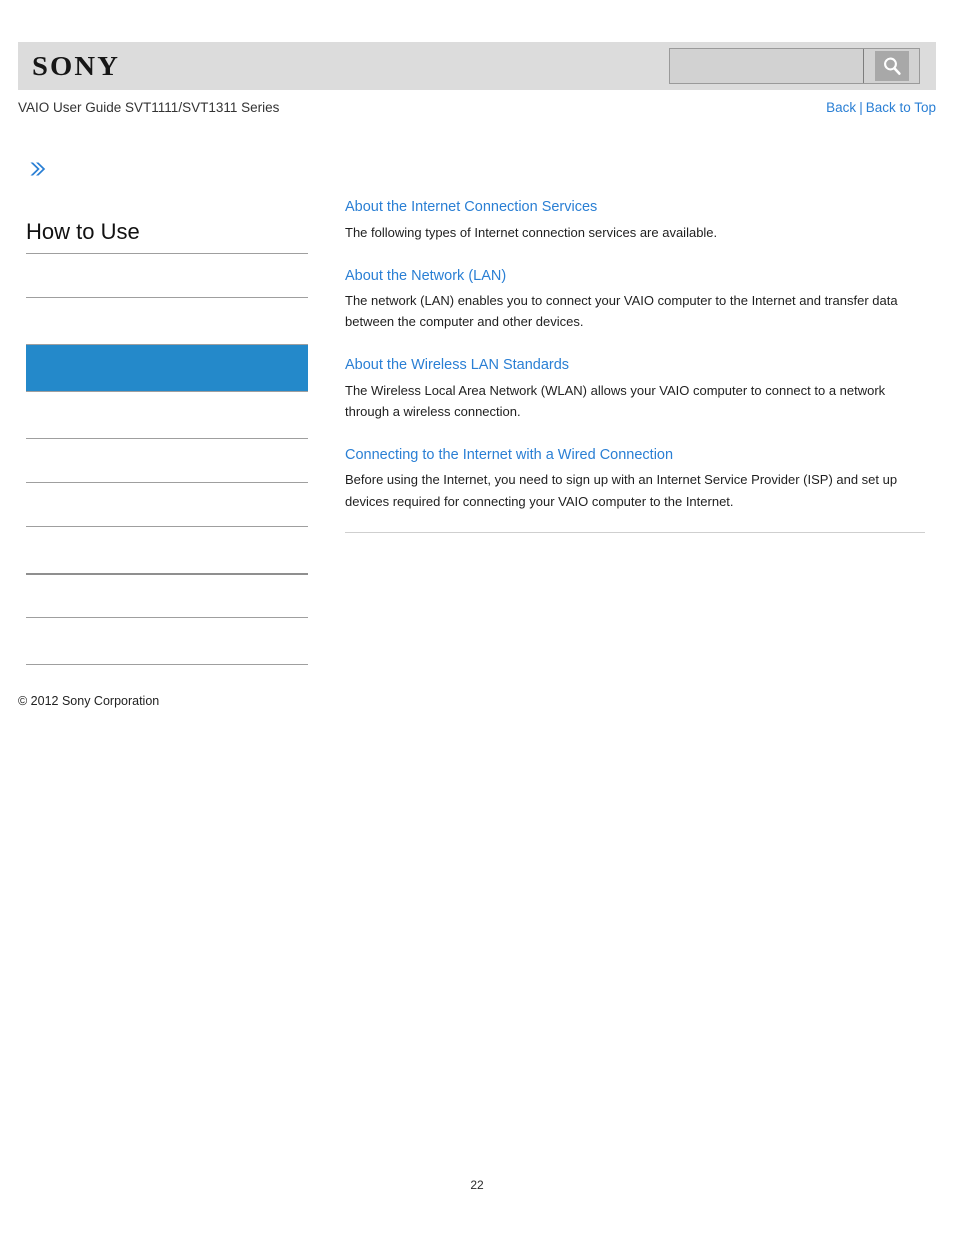 This screenshot has height=1235, width=954. What do you see at coordinates (635, 208) in the screenshot?
I see `topic-link: About the Internet Connection Services` at bounding box center [635, 208].